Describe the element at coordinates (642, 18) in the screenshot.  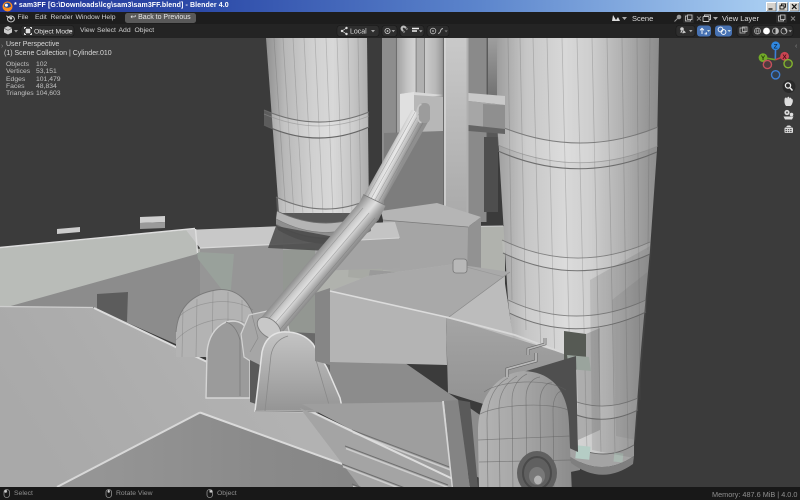
I see `svg-text: Scene` at that location.